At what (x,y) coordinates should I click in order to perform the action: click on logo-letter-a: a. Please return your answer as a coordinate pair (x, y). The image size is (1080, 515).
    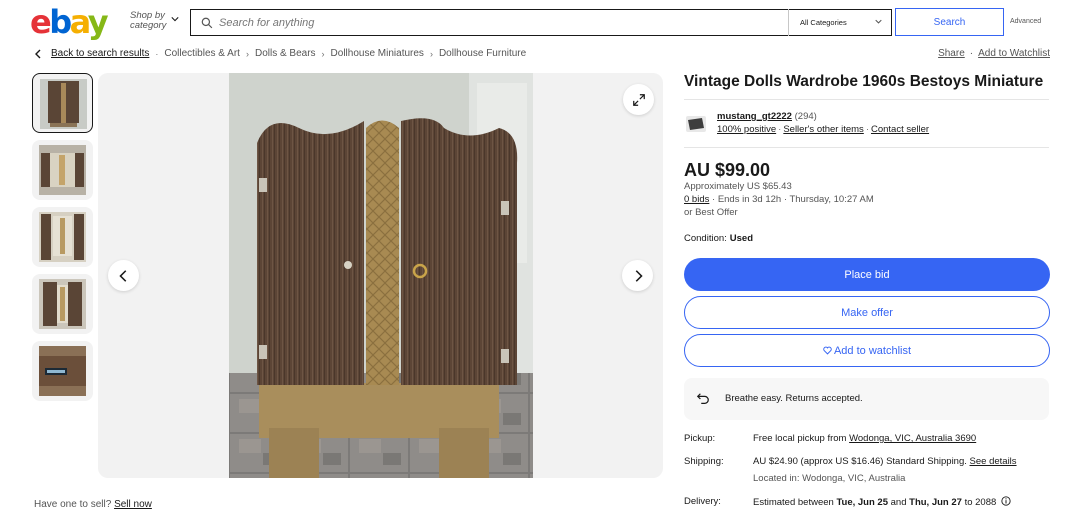
    Looking at the image, I should click on (80, 22).